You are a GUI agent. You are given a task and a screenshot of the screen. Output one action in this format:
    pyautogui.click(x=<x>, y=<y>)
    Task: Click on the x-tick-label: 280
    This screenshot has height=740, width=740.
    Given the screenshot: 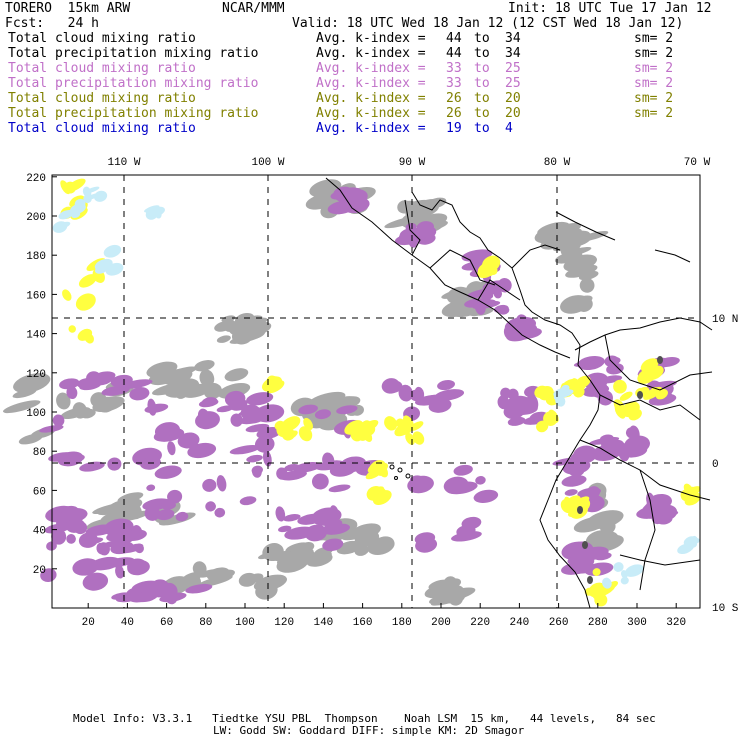 What is the action you would take?
    pyautogui.click(x=598, y=623)
    